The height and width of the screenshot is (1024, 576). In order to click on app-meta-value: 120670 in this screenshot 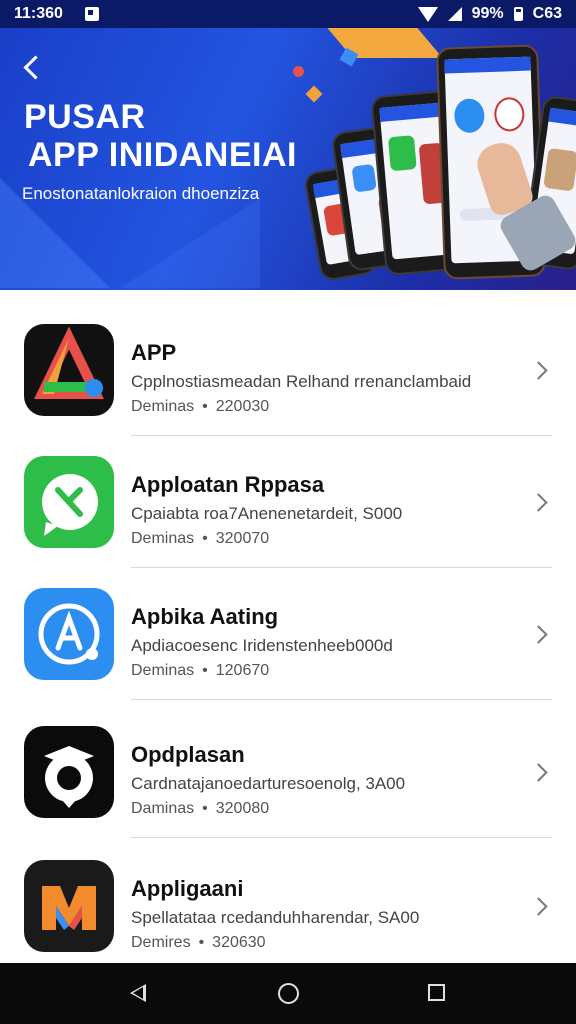, I will do `click(242, 670)`.